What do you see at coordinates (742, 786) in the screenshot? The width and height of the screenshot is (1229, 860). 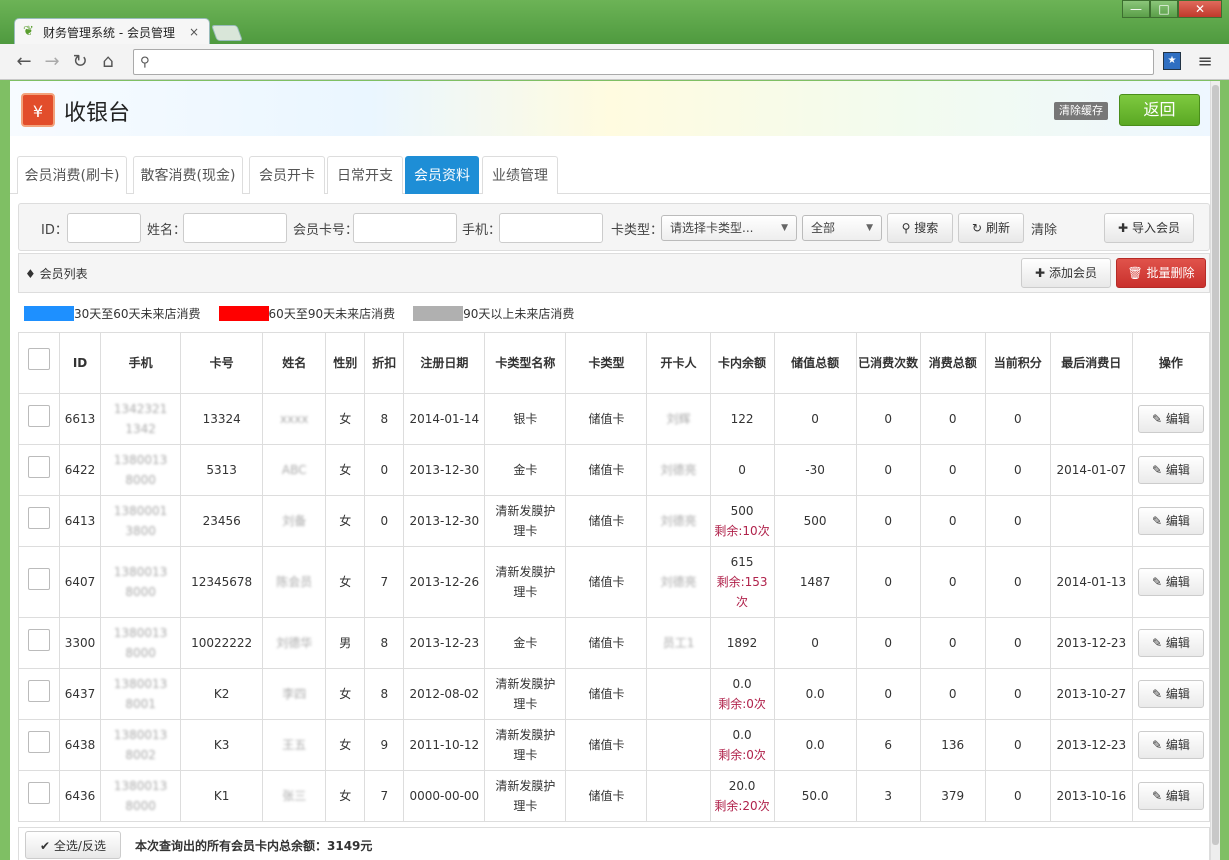 I see `balance-value: 20.0` at bounding box center [742, 786].